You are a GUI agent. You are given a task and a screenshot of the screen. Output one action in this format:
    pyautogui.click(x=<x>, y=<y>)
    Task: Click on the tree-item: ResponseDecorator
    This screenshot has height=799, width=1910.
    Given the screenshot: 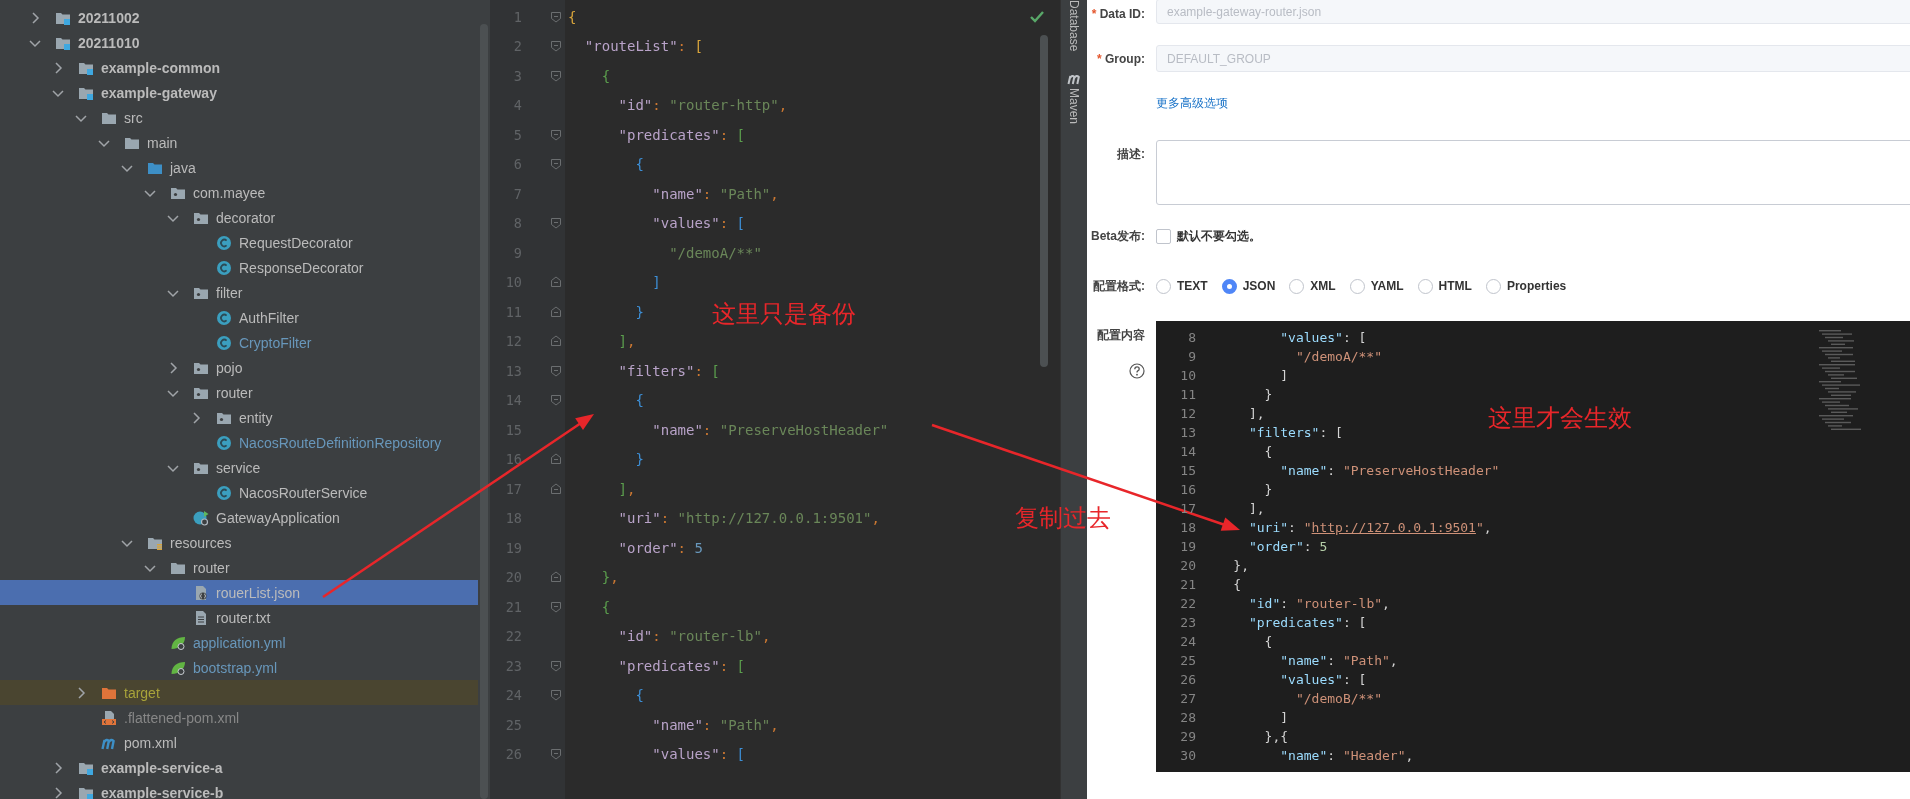 What is the action you would take?
    pyautogui.click(x=239, y=267)
    